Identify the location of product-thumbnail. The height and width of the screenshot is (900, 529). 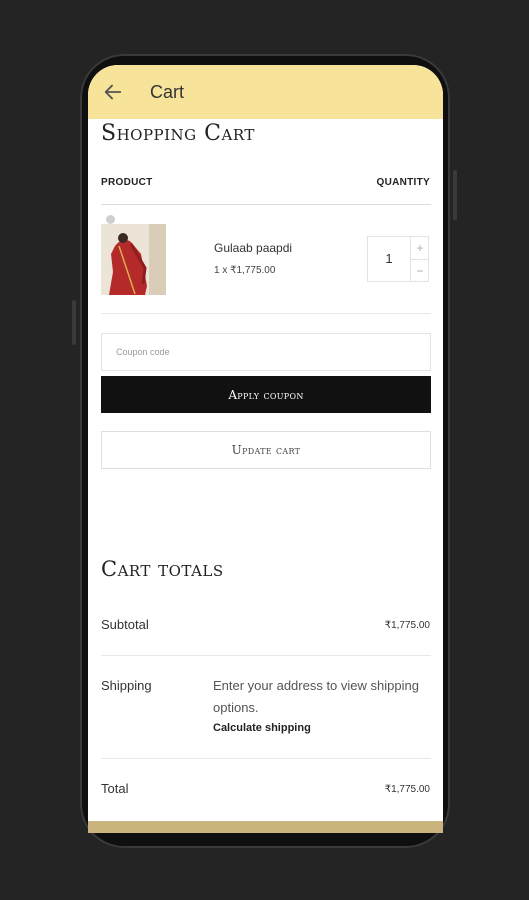
(133, 259).